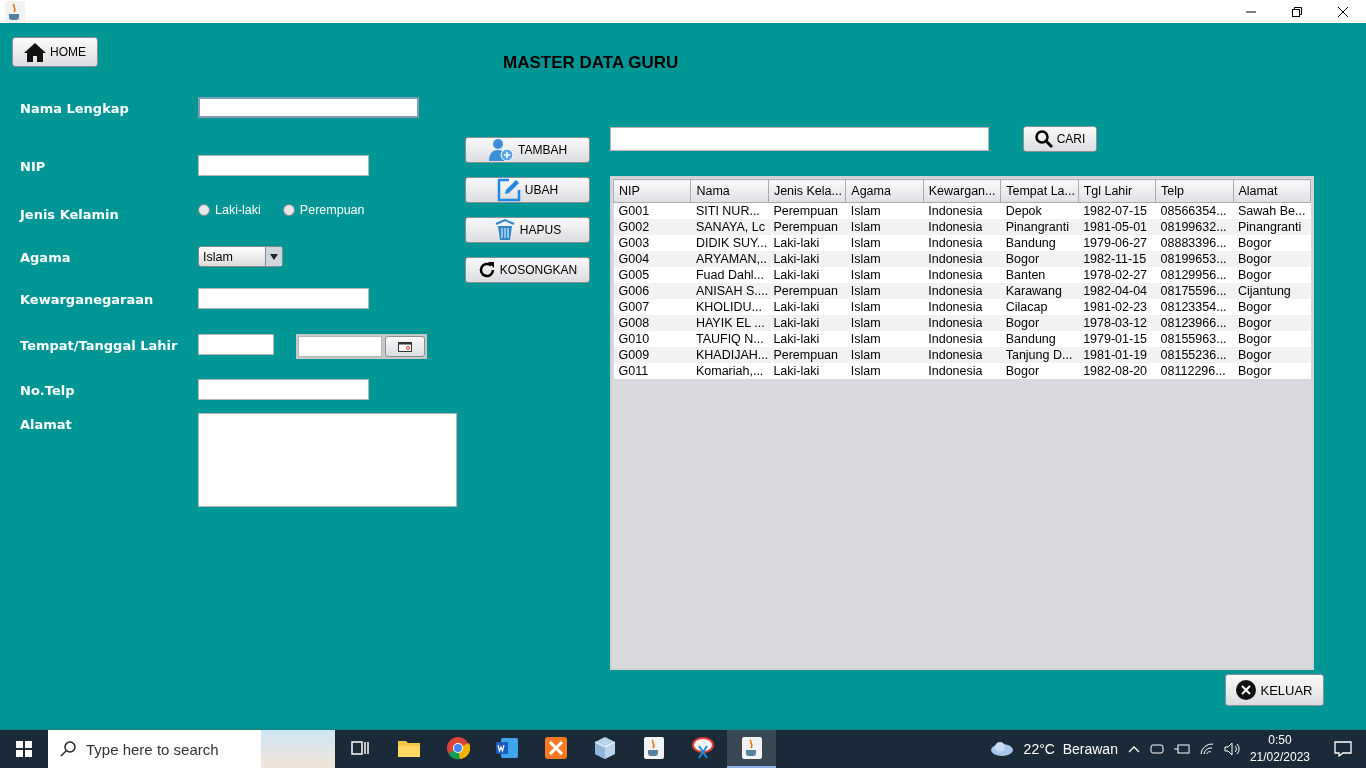 This screenshot has height=768, width=1366. I want to click on table-cell: G008, so click(652, 323).